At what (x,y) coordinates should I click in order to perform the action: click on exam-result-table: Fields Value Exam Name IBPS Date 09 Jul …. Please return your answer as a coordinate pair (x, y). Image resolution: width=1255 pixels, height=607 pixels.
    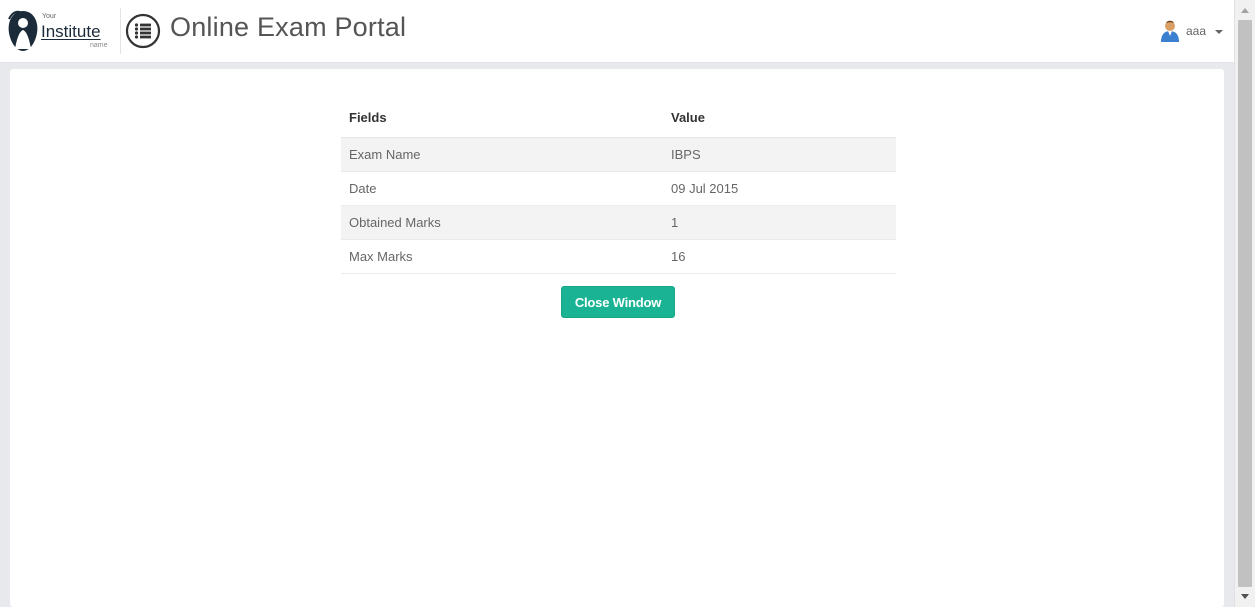
    Looking at the image, I should click on (618, 186).